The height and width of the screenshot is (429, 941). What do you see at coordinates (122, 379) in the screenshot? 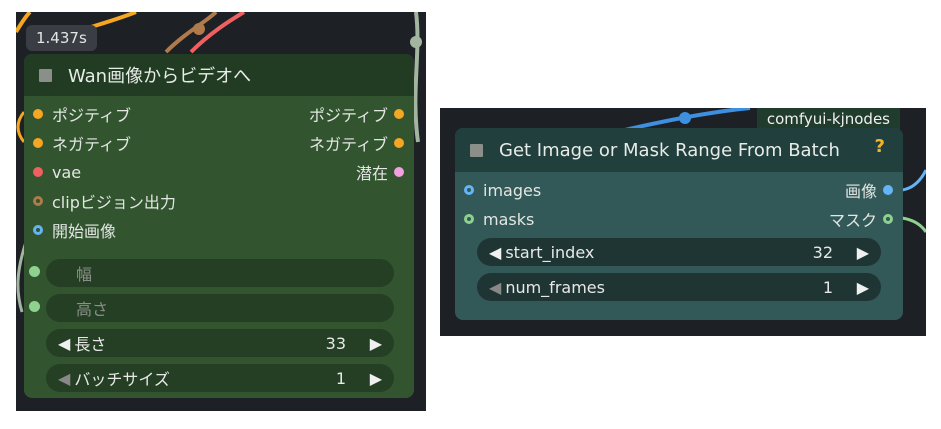
I see `widget-label: バッチサイズ` at bounding box center [122, 379].